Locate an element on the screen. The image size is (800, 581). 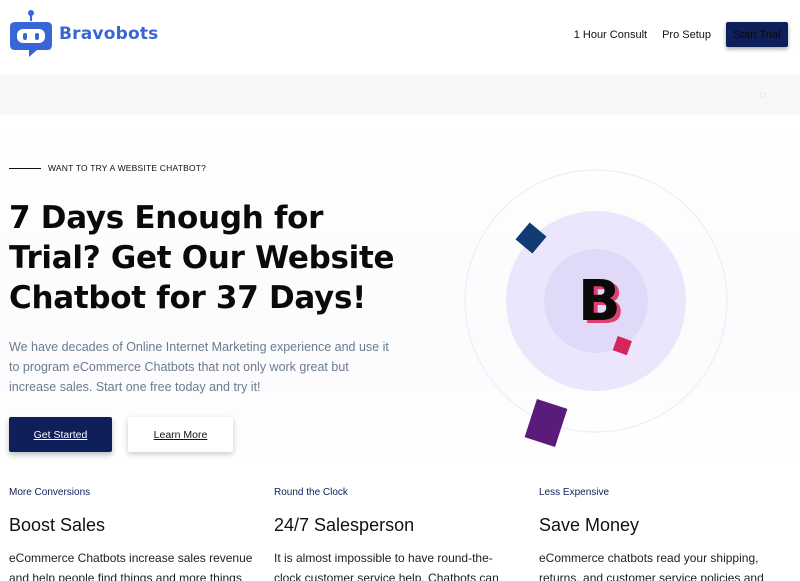
headline-line: Chatbot for 37 Days! is located at coordinates (187, 298).